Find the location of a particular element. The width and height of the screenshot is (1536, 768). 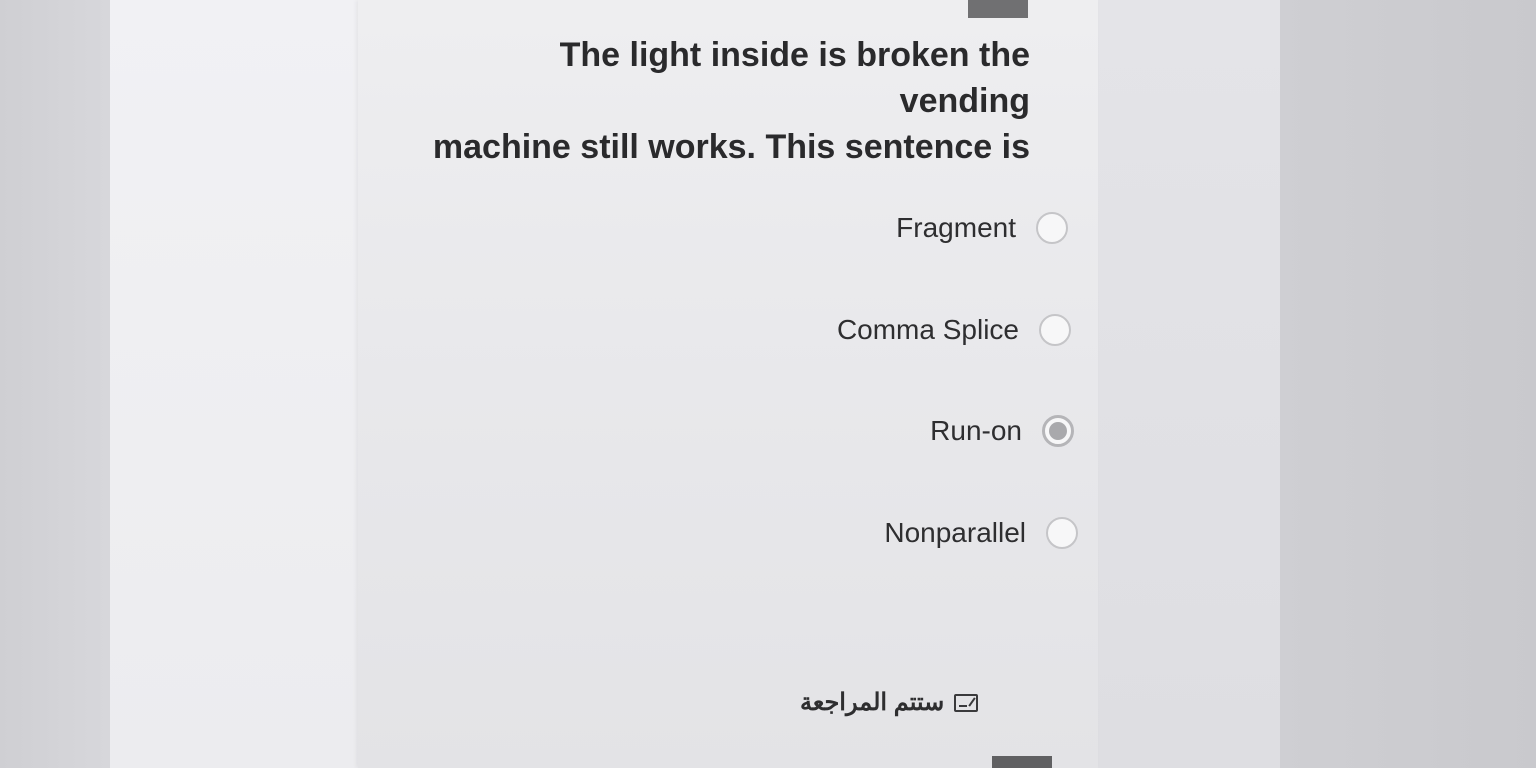

option-label: Comma Splice is located at coordinates (927, 329).